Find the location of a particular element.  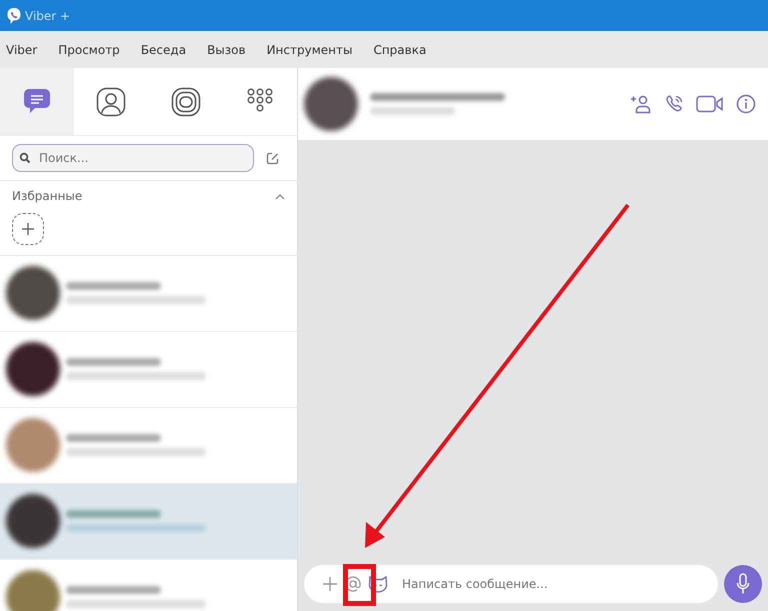

menu-item: Вызов is located at coordinates (226, 49).